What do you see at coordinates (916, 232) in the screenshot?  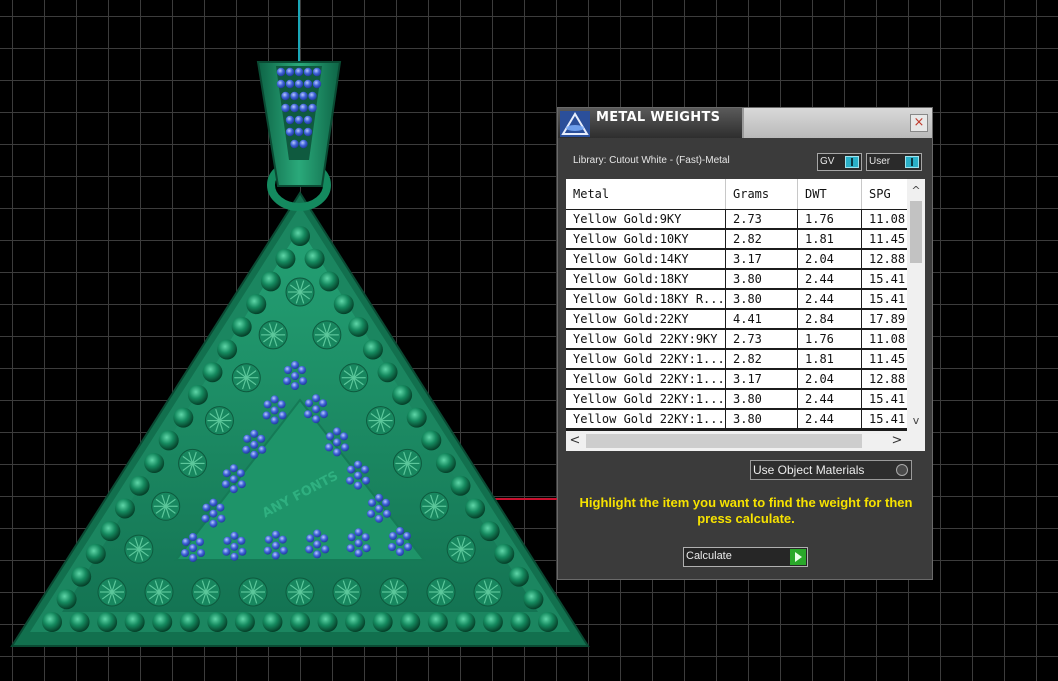 I see `vertical-scroll-thumb` at bounding box center [916, 232].